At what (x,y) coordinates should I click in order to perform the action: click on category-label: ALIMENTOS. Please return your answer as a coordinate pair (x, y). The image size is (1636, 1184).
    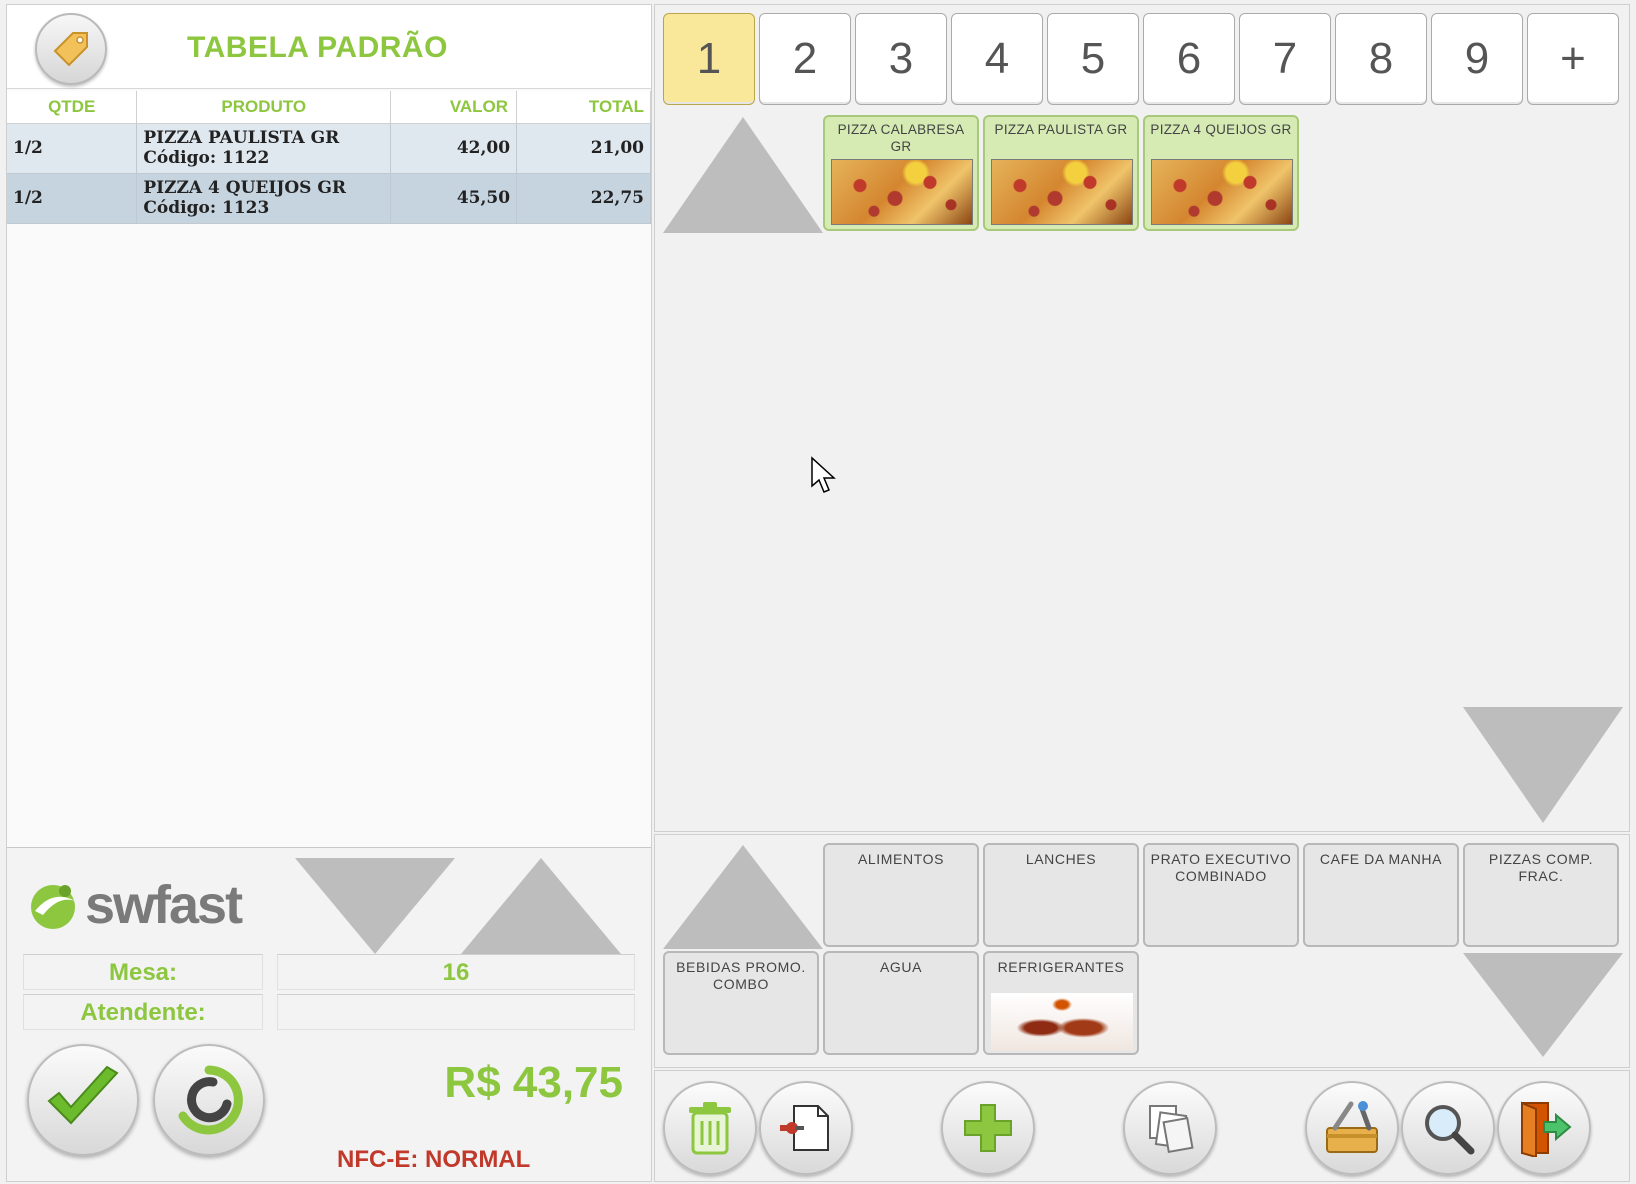
    Looking at the image, I should click on (901, 859).